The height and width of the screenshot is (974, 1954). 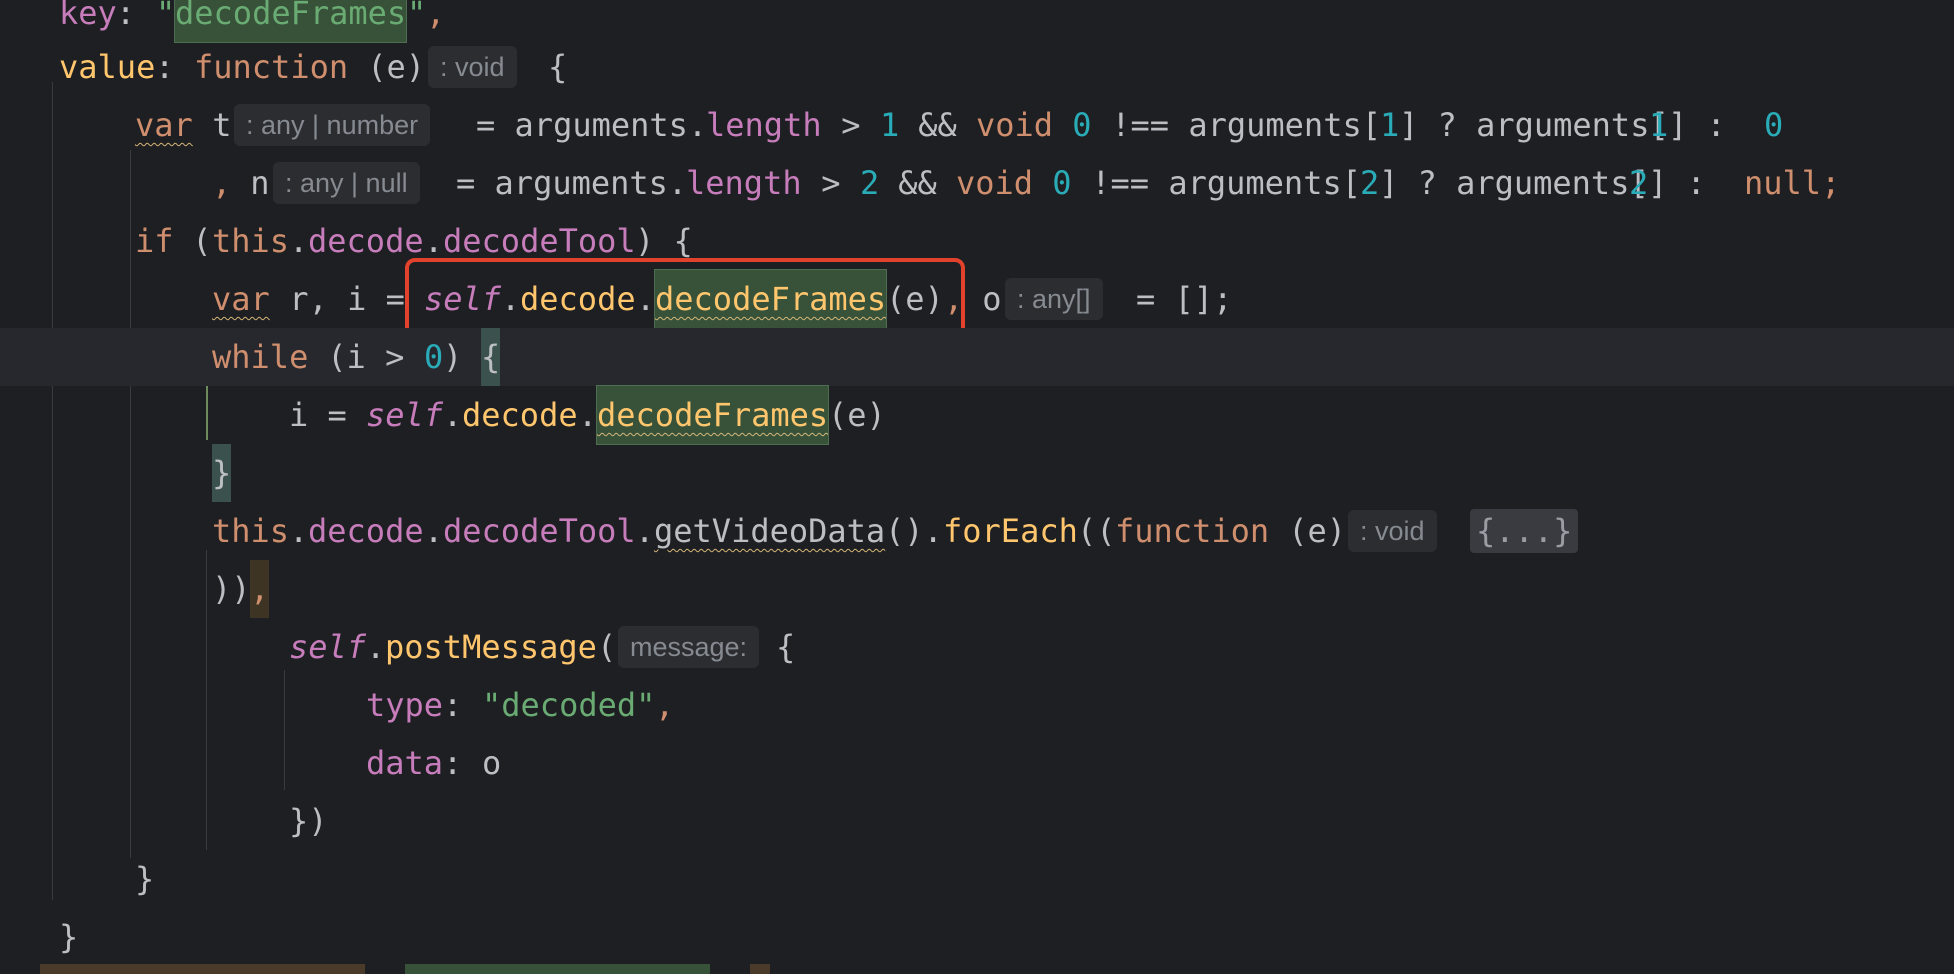 I want to click on call-parens: ()., so click(x=914, y=531).